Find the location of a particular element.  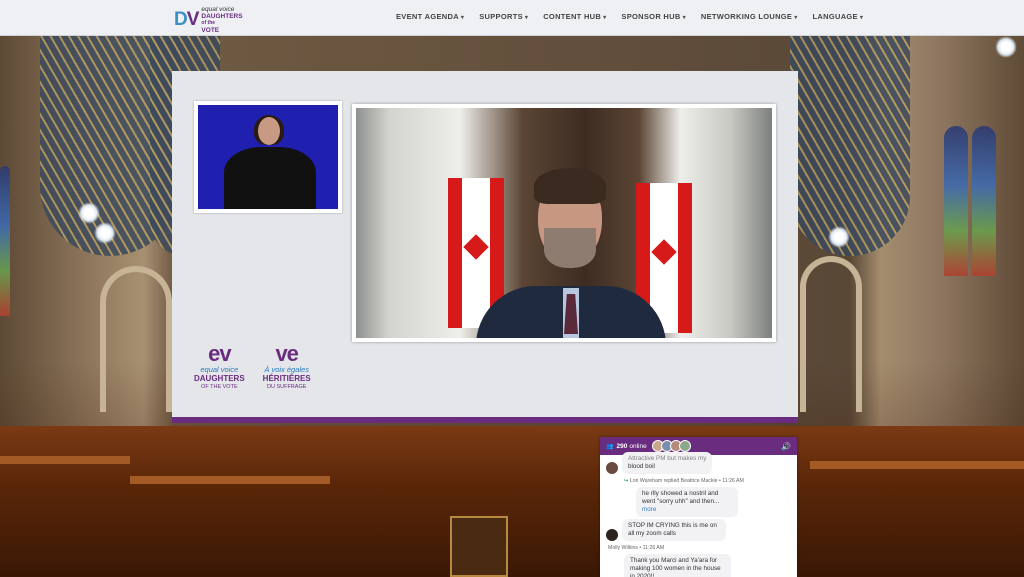

daughters-of-the-vote-logo: DV equal voice DAUGHTERS of the VOTE is located at coordinates (208, 20).